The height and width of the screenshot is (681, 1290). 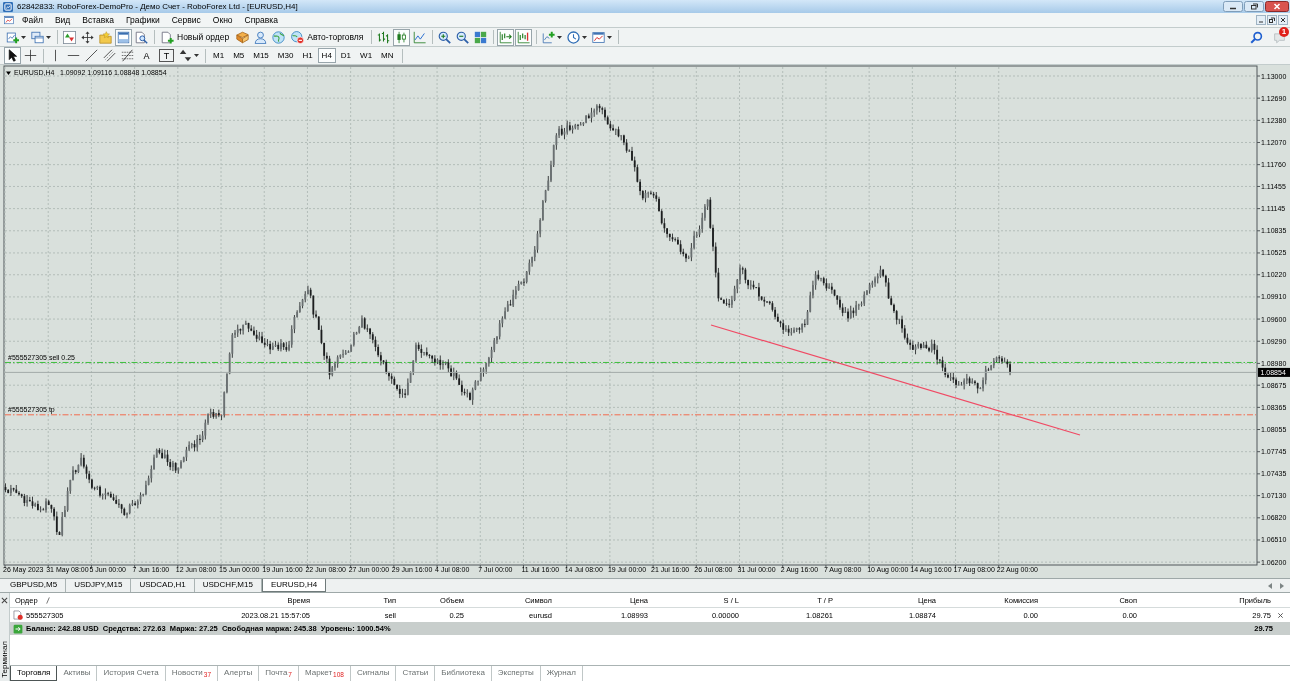 I want to click on diagonal-line-icon, so click(x=91, y=55).